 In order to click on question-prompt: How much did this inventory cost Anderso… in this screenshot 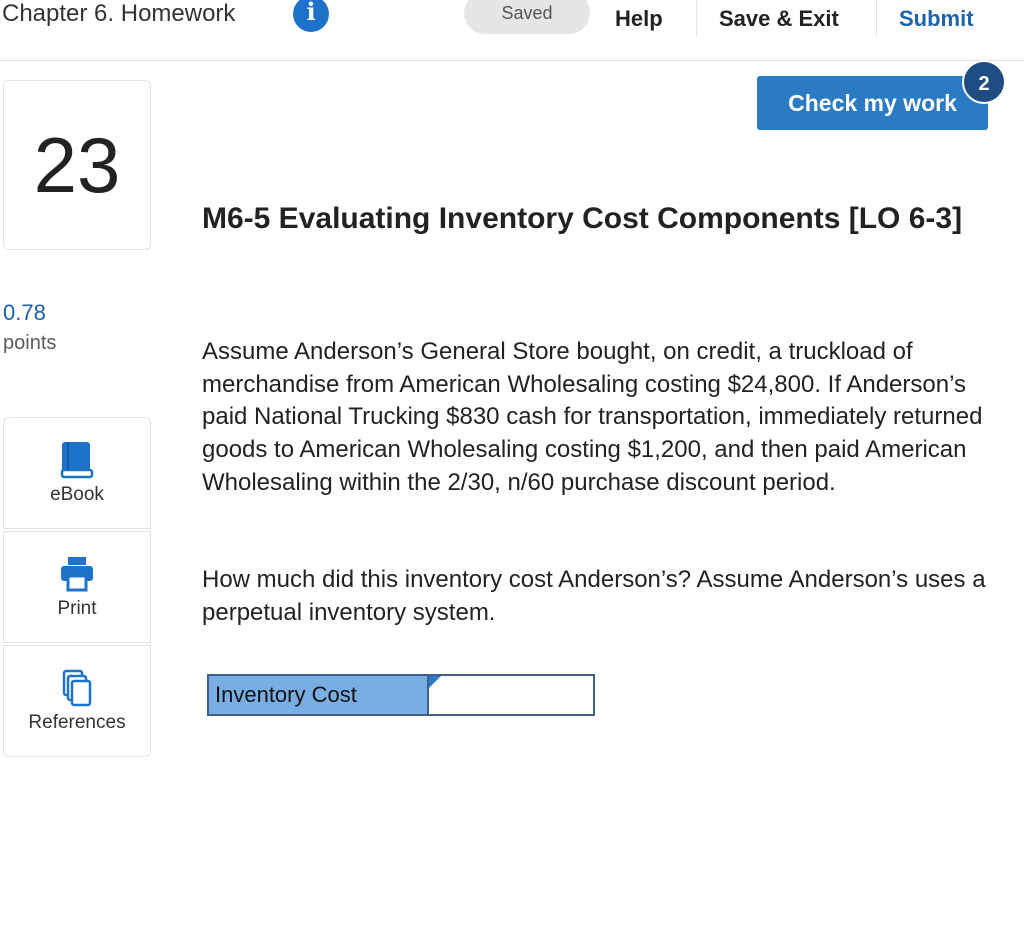, I will do `click(594, 596)`.